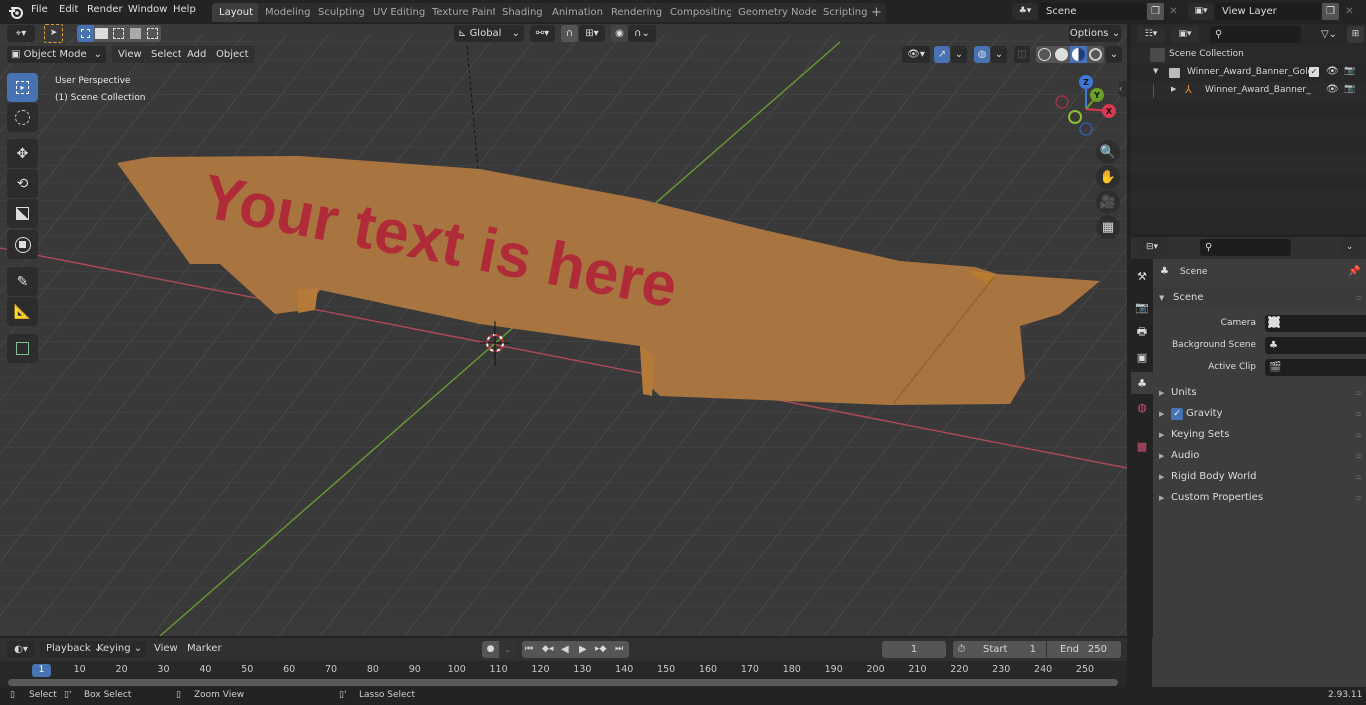 The height and width of the screenshot is (705, 1366). What do you see at coordinates (22, 311) in the screenshot?
I see `tool-measure: 📐` at bounding box center [22, 311].